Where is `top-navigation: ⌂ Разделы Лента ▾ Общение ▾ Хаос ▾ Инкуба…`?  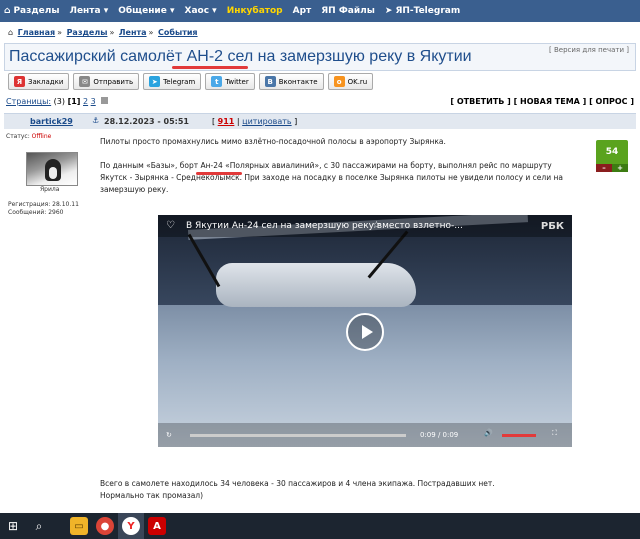
top-navigation: ⌂ Разделы Лента ▾ Общение ▾ Хаос ▾ Инкуба… is located at coordinates (320, 11).